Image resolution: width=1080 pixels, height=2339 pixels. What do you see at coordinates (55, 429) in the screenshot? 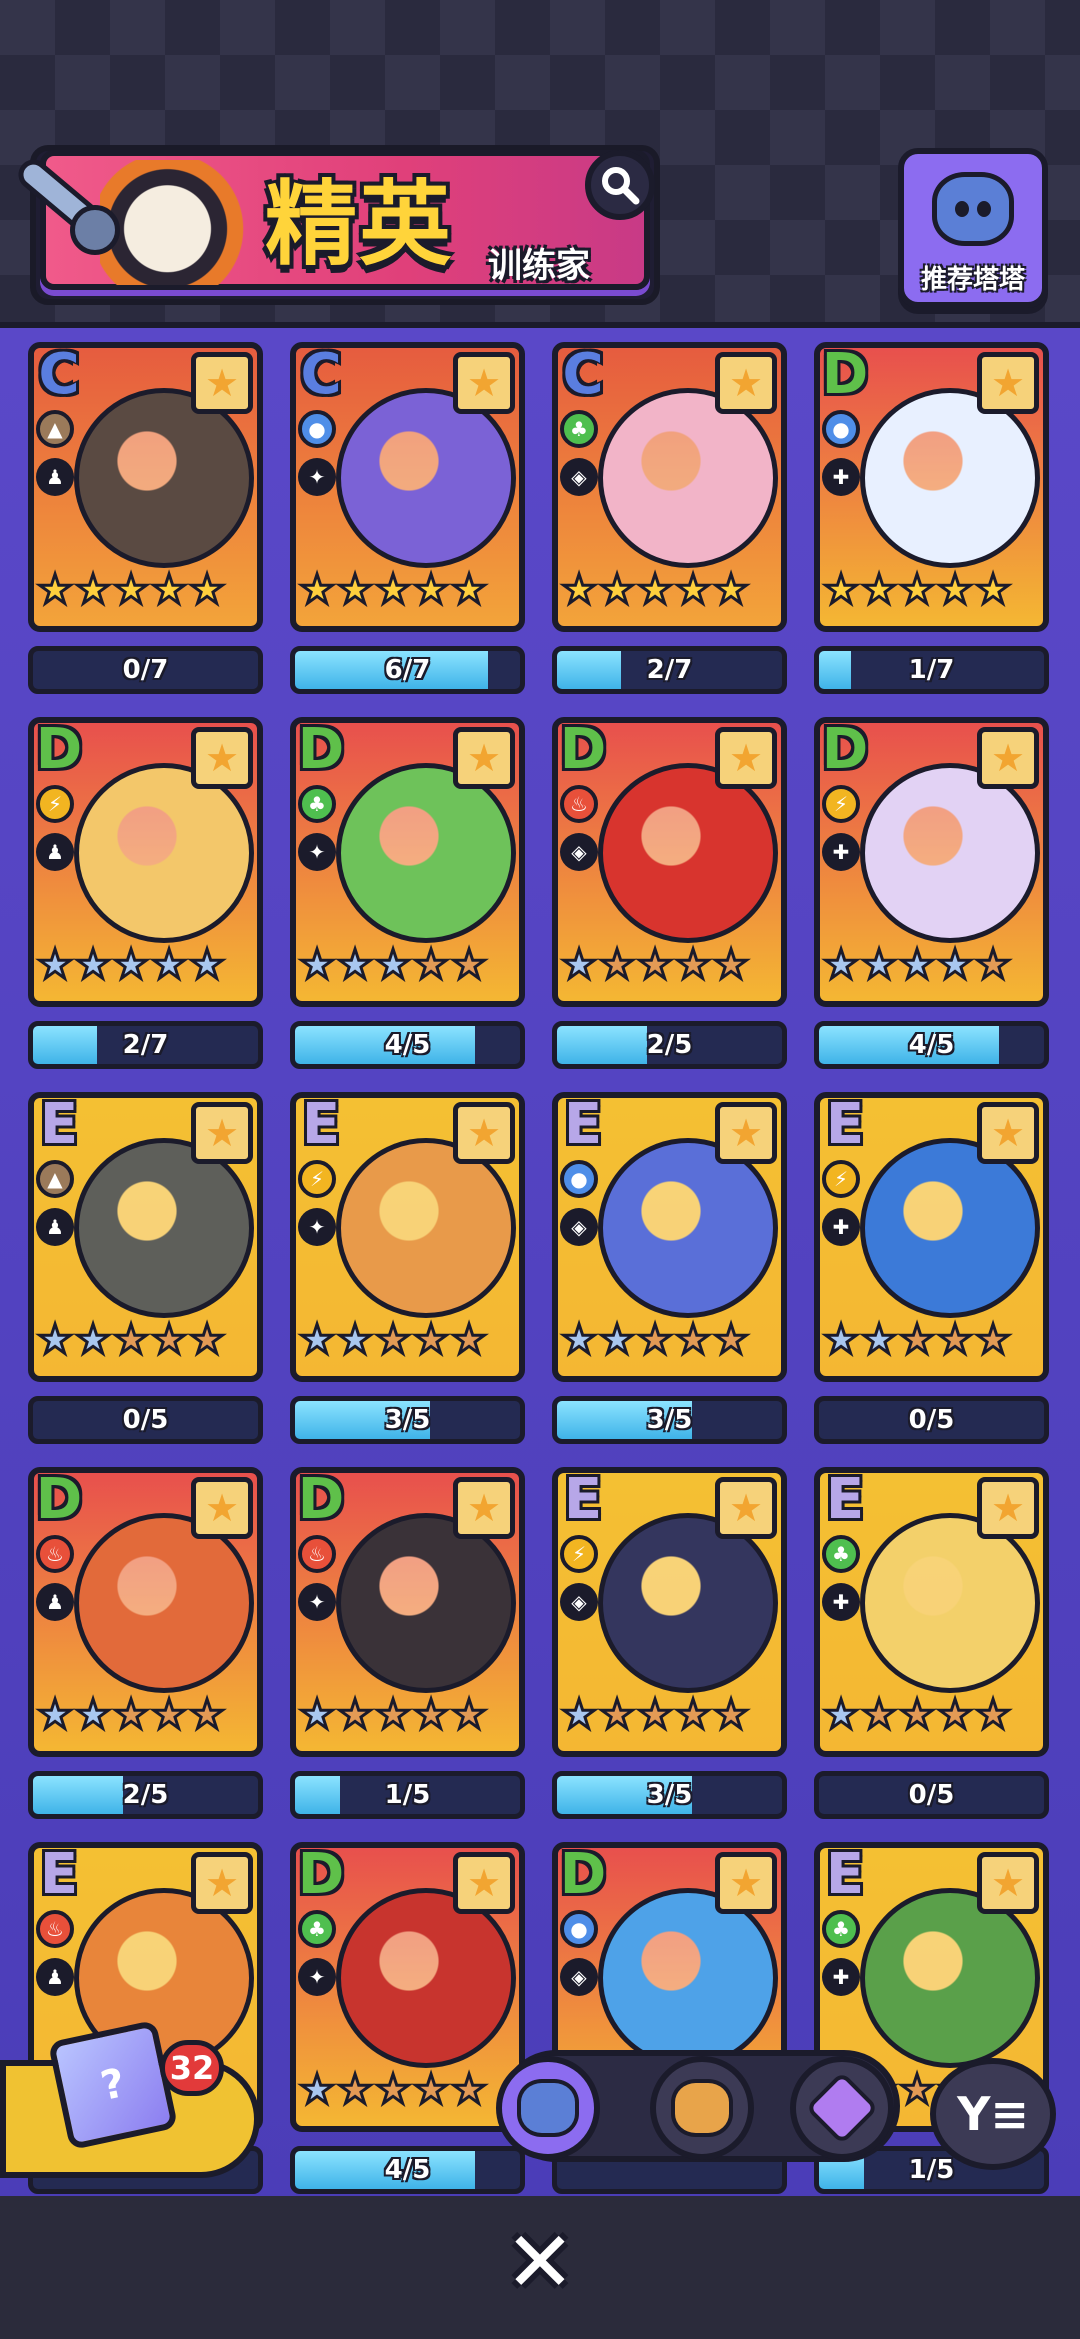
I see `earth-element-icon: ▲` at bounding box center [55, 429].